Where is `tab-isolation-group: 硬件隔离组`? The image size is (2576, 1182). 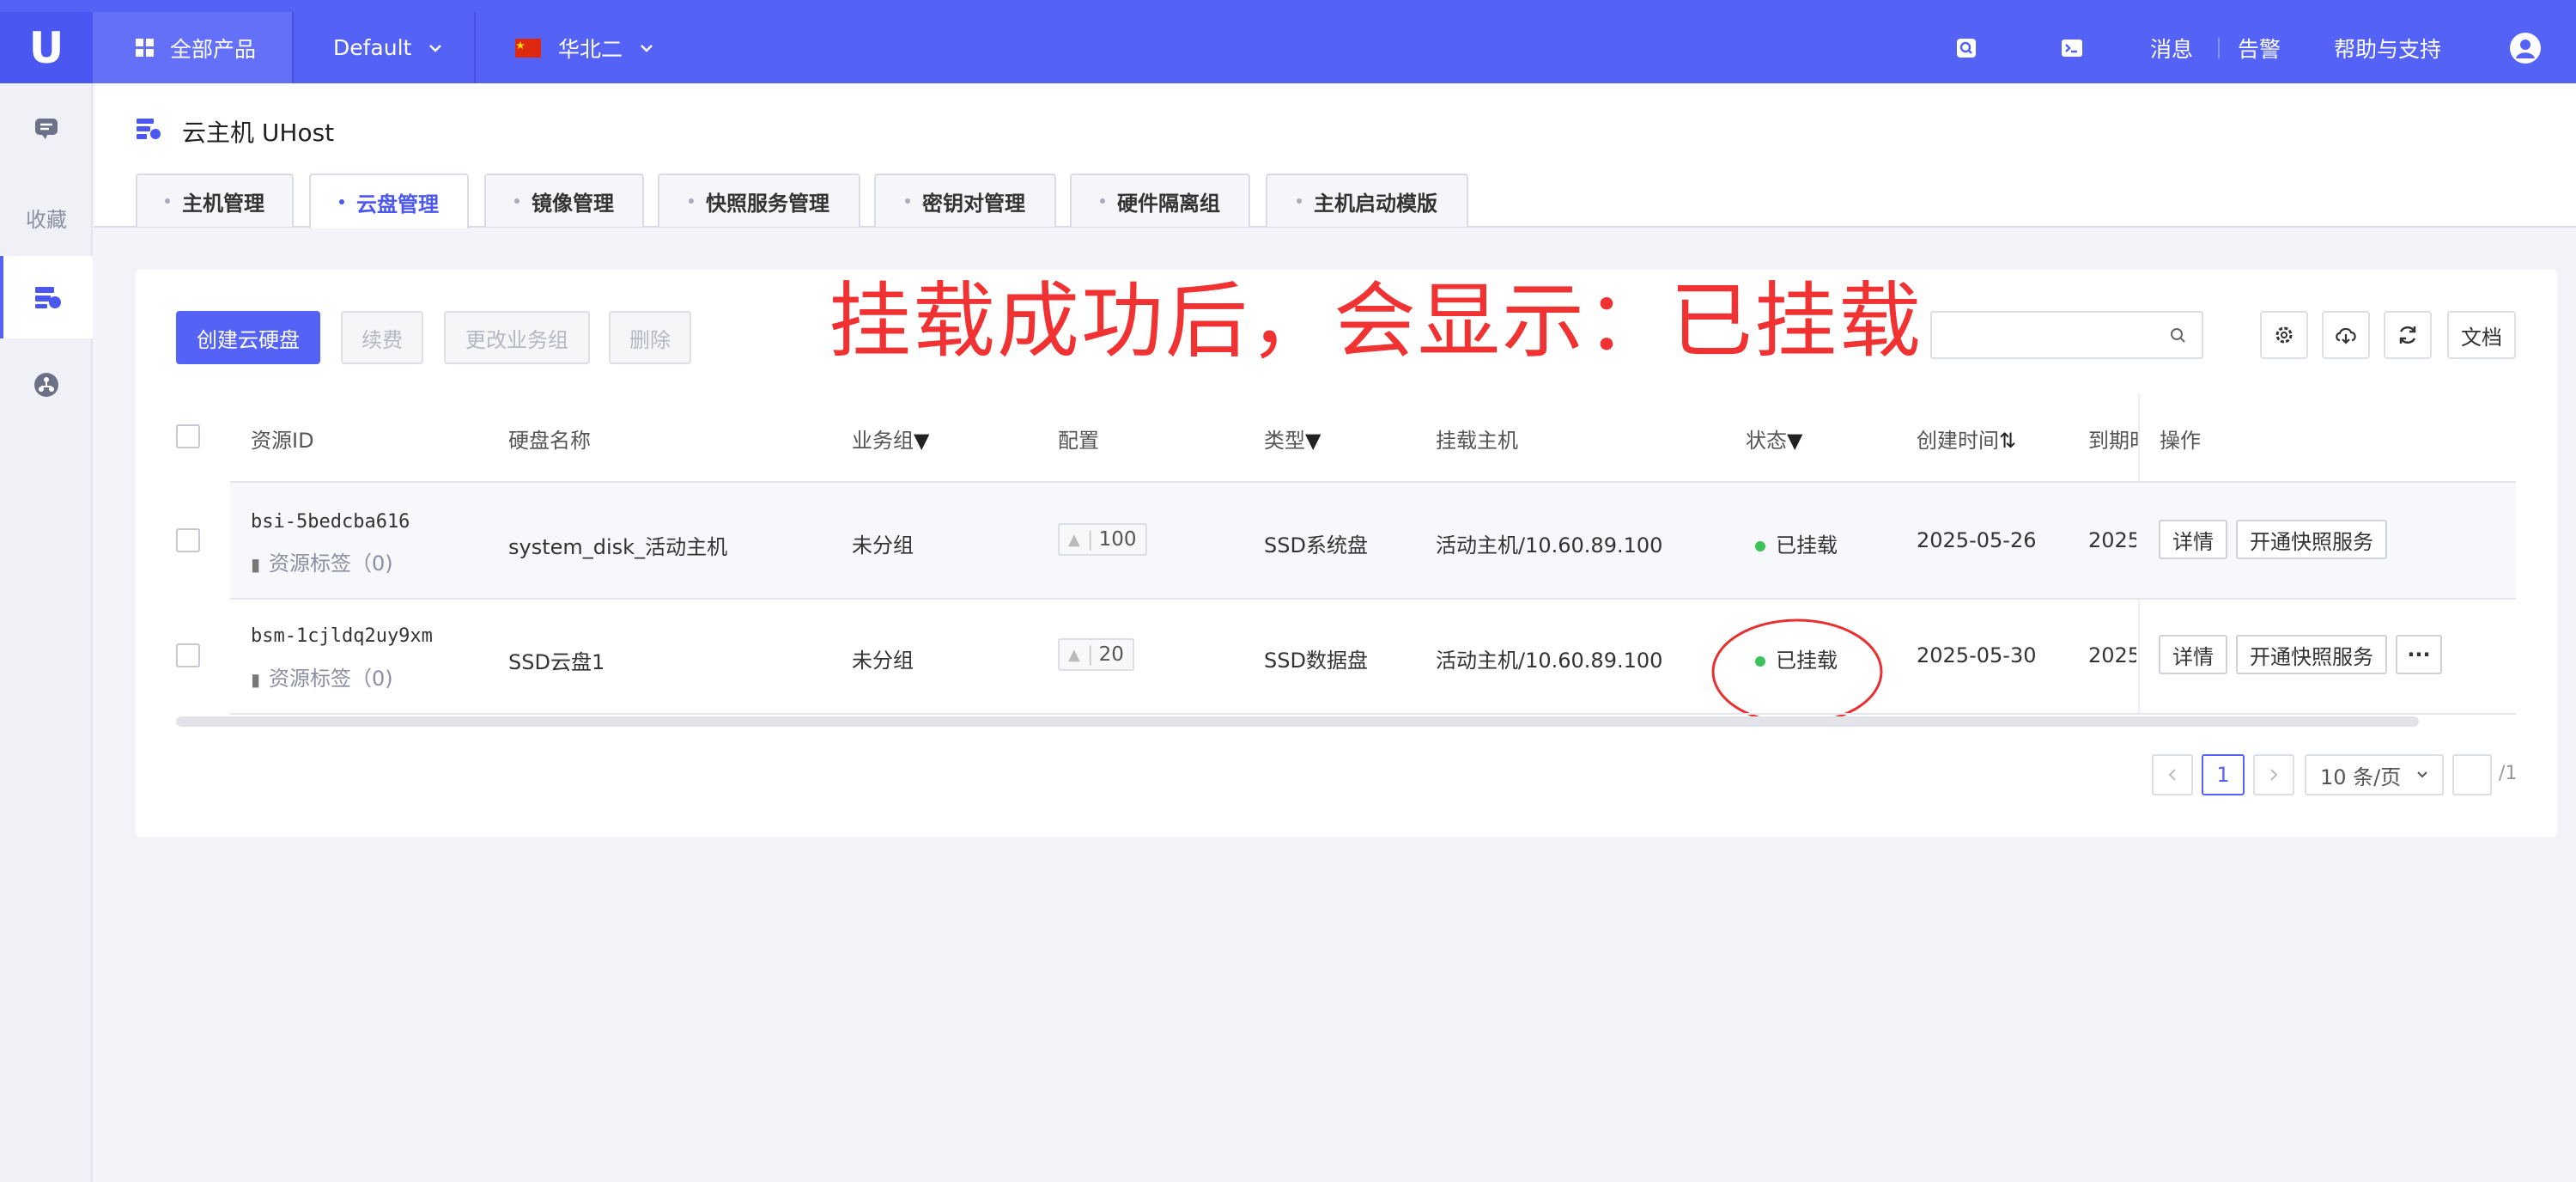
tab-isolation-group: 硬件隔离组 is located at coordinates (1160, 200).